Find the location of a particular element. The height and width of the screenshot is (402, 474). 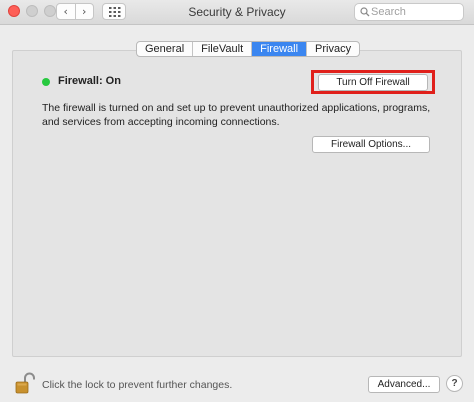

tab-bar: General FileVault Firewall Privacy is located at coordinates (248, 49).